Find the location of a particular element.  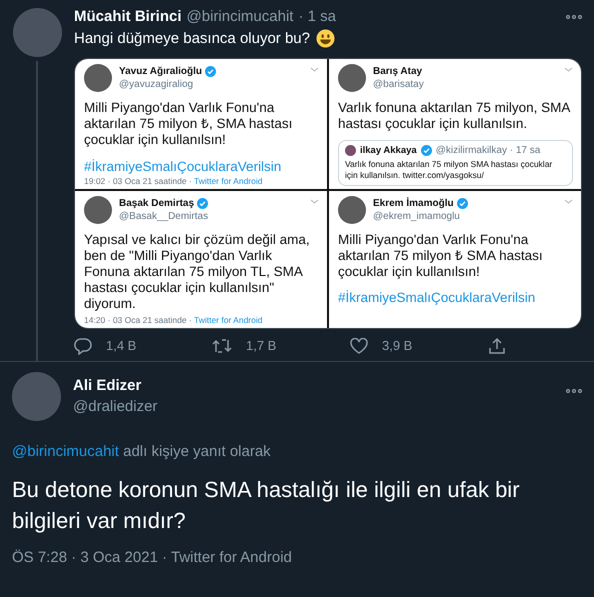

action-count: 3,9 B is located at coordinates (397, 346).